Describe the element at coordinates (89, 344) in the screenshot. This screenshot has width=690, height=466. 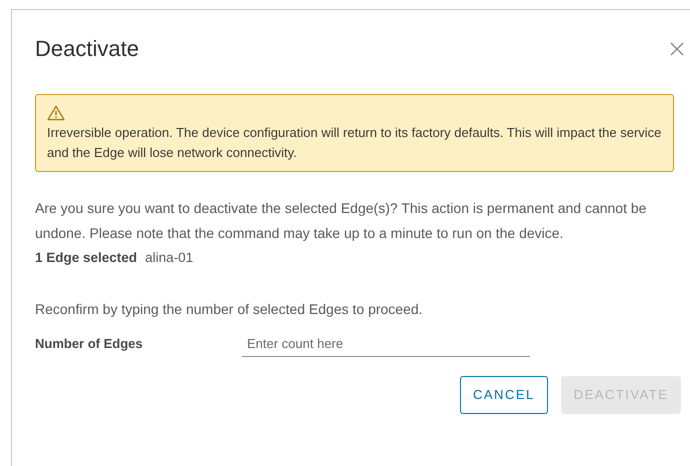
I see `field-label: Number of Edges` at that location.